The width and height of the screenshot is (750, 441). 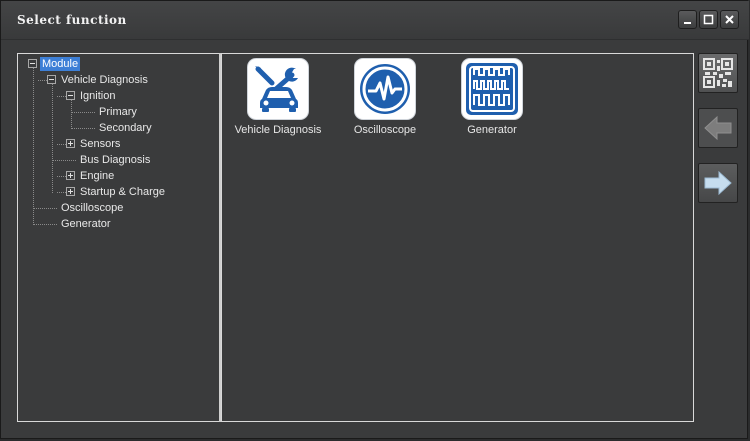 I want to click on collapse-vehicle-diagnosis-toggle, so click(x=51, y=79).